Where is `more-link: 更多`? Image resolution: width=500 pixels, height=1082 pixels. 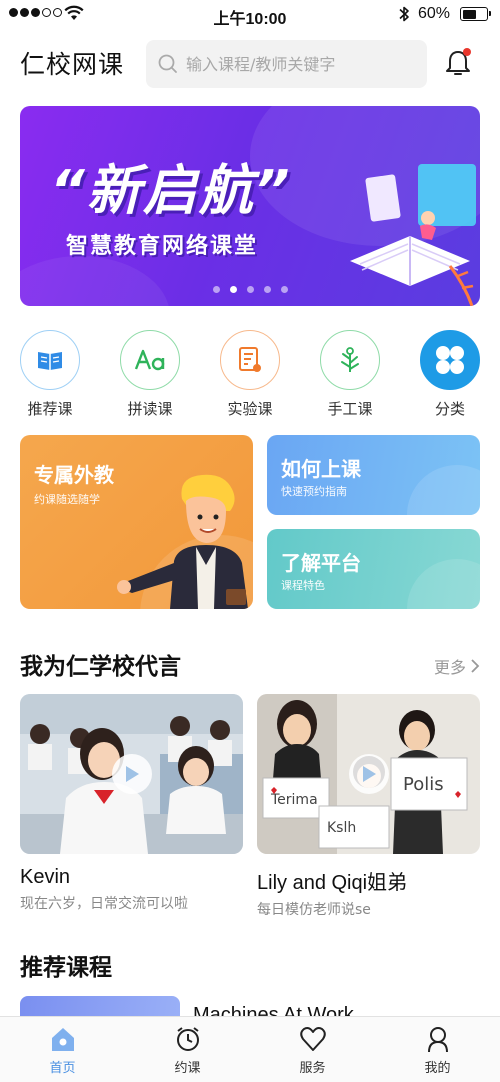 more-link: 更多 is located at coordinates (457, 666).